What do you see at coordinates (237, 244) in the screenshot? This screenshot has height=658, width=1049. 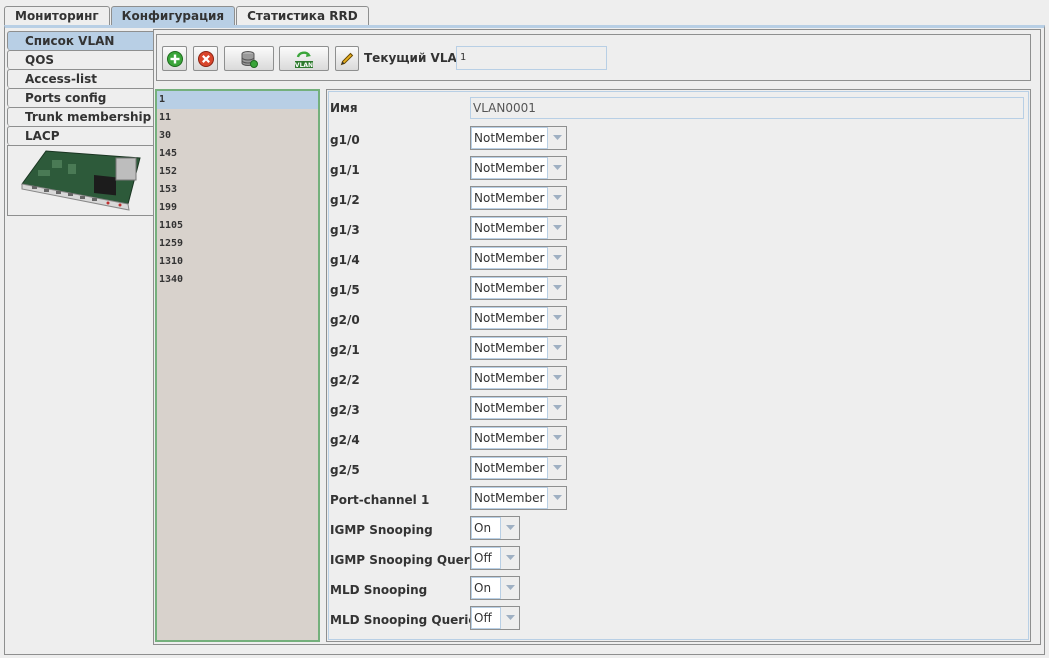 I see `vlan-list-item: 1259` at bounding box center [237, 244].